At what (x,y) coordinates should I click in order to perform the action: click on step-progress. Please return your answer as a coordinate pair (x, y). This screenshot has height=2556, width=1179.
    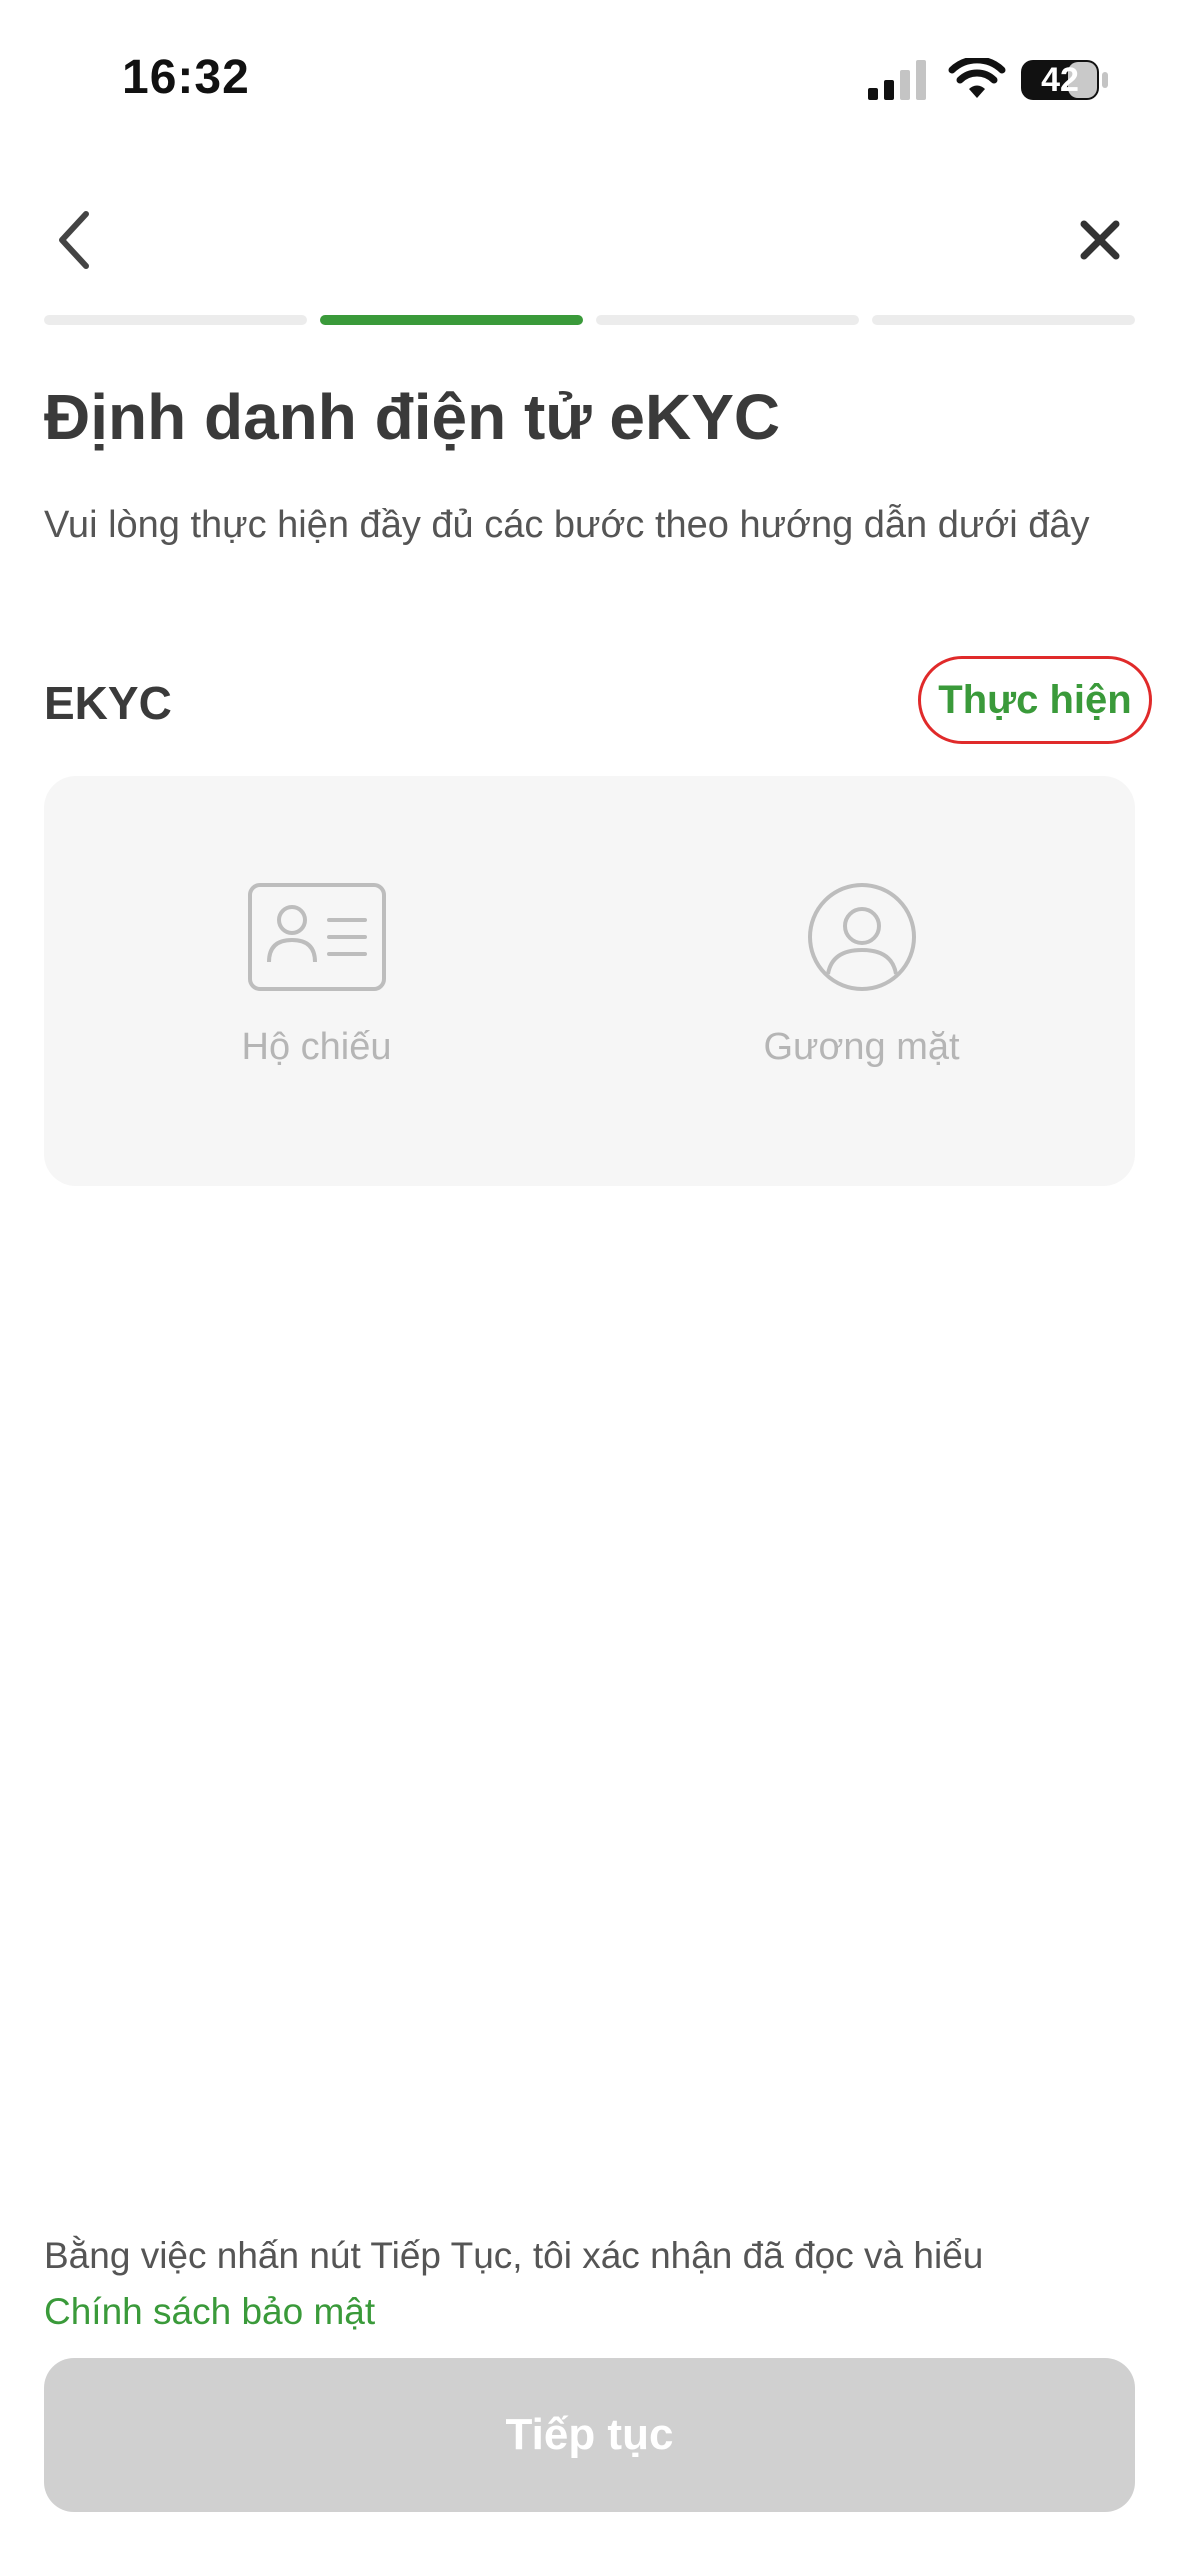
    Looking at the image, I should click on (589, 320).